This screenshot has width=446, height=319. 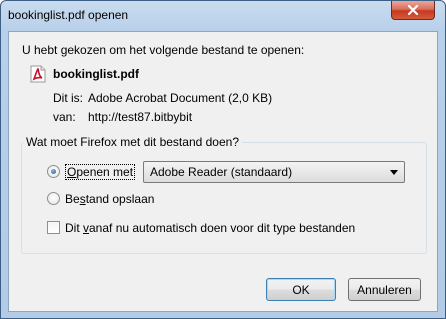 I want to click on file-source-label: van:, so click(x=64, y=117).